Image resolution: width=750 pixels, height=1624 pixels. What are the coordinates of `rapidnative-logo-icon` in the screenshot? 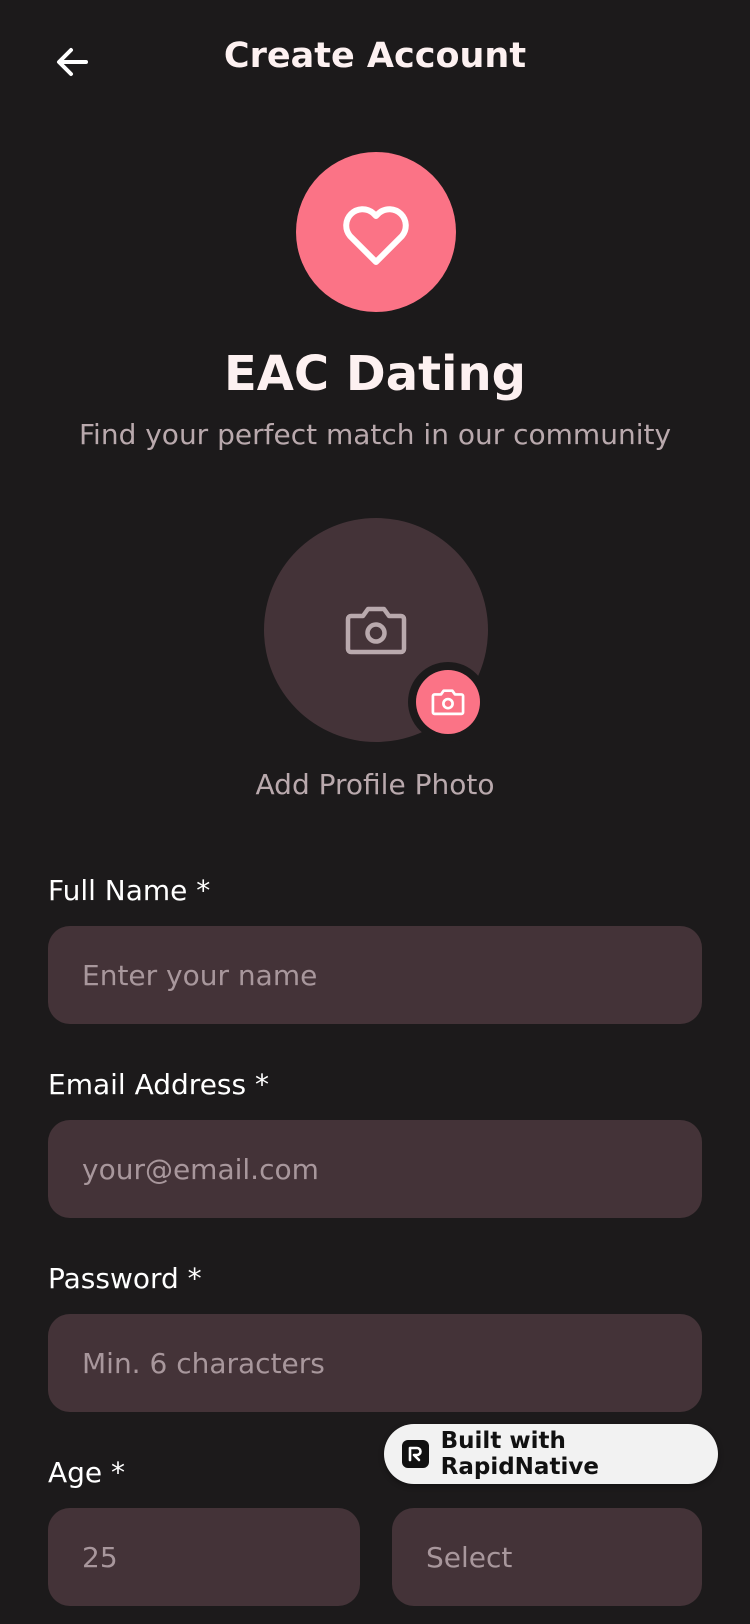 It's located at (415, 1454).